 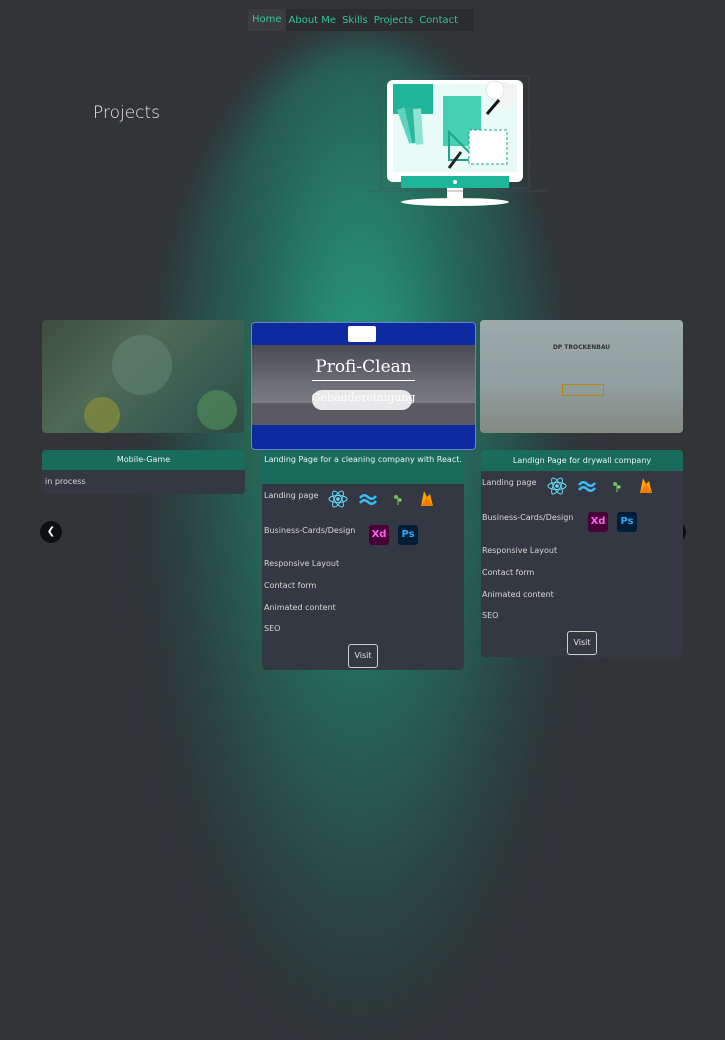 I want to click on page-title: Projects, so click(x=127, y=113).